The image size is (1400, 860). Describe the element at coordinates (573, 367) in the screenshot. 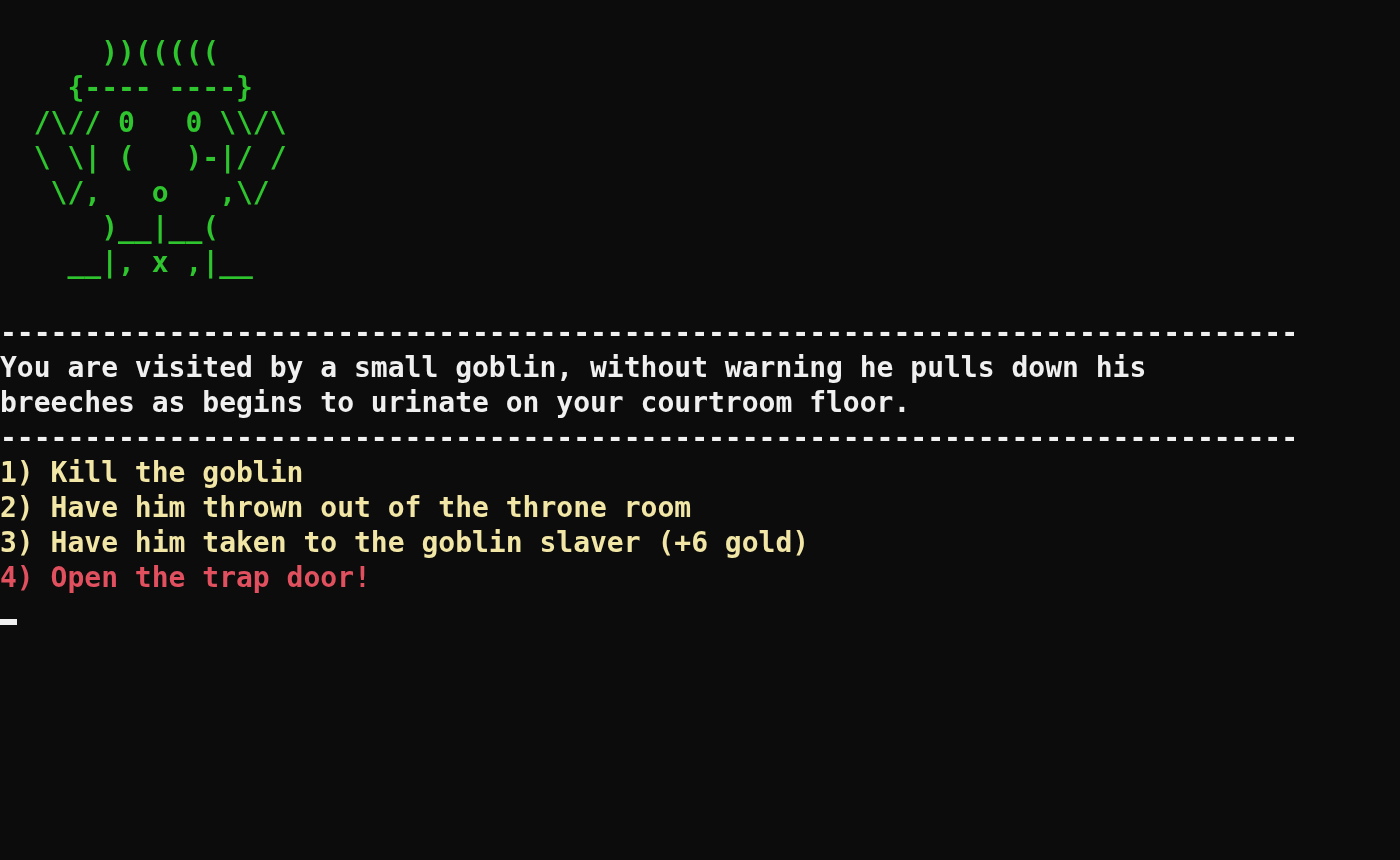

I see `message-line: You are visited by a small goblin, without warning he pulls down his` at that location.